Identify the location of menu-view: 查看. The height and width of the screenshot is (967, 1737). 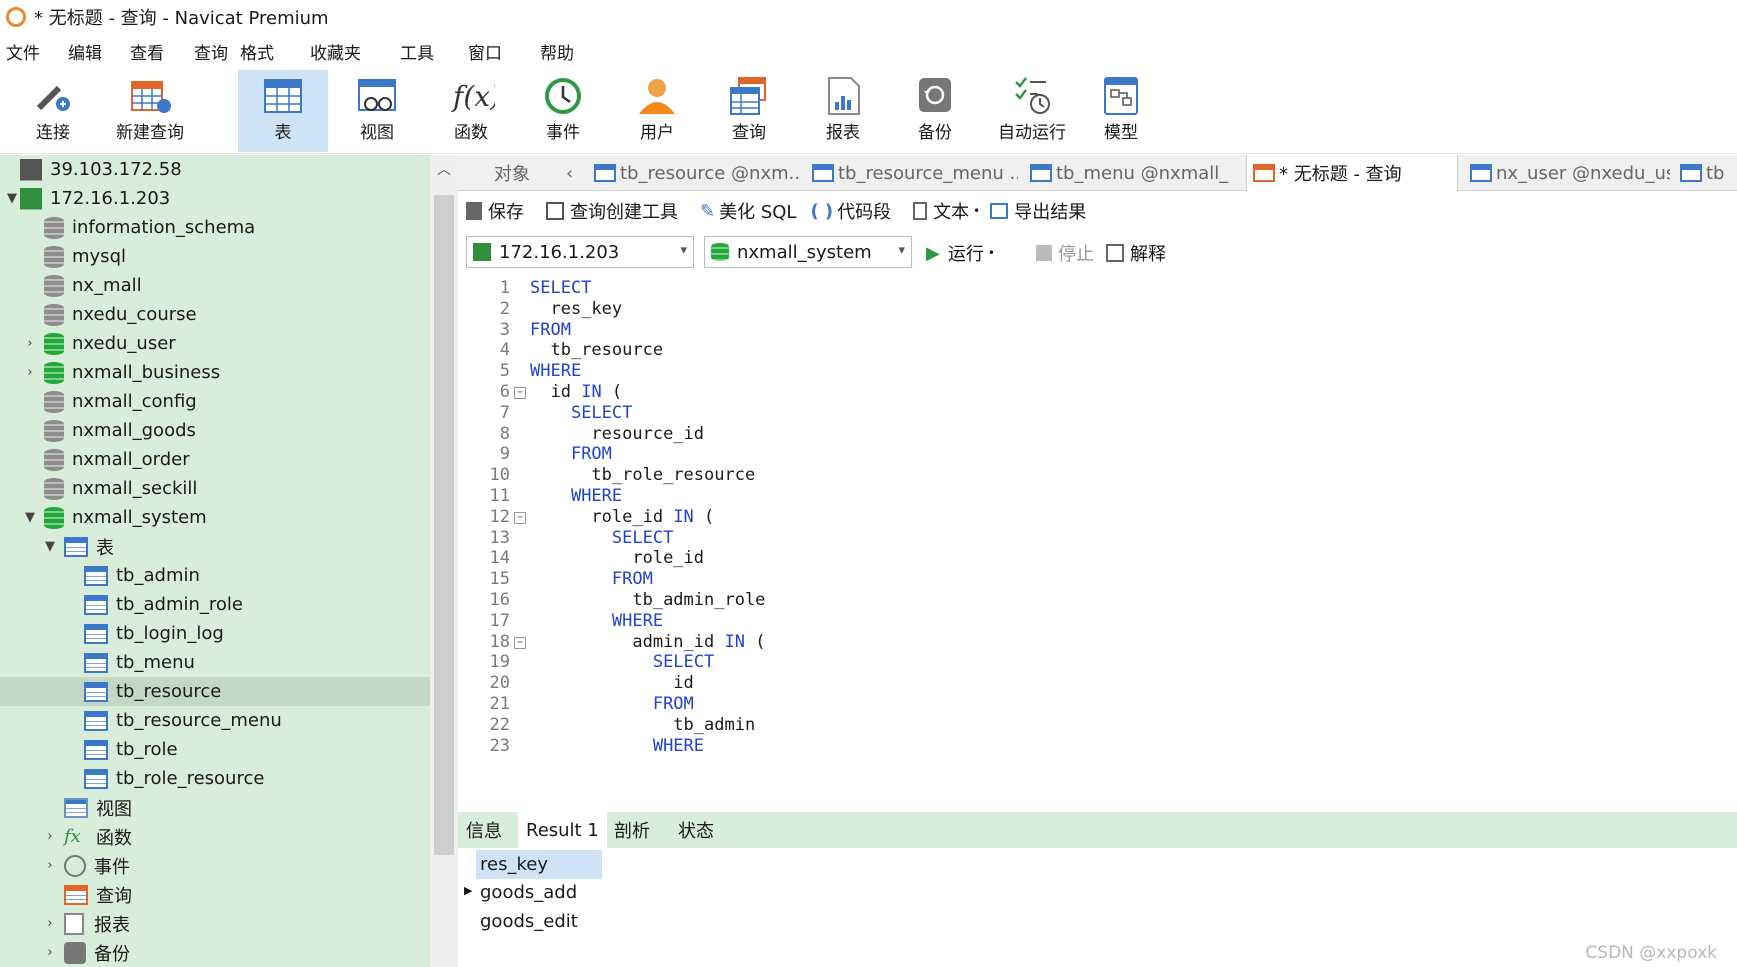
(162, 51).